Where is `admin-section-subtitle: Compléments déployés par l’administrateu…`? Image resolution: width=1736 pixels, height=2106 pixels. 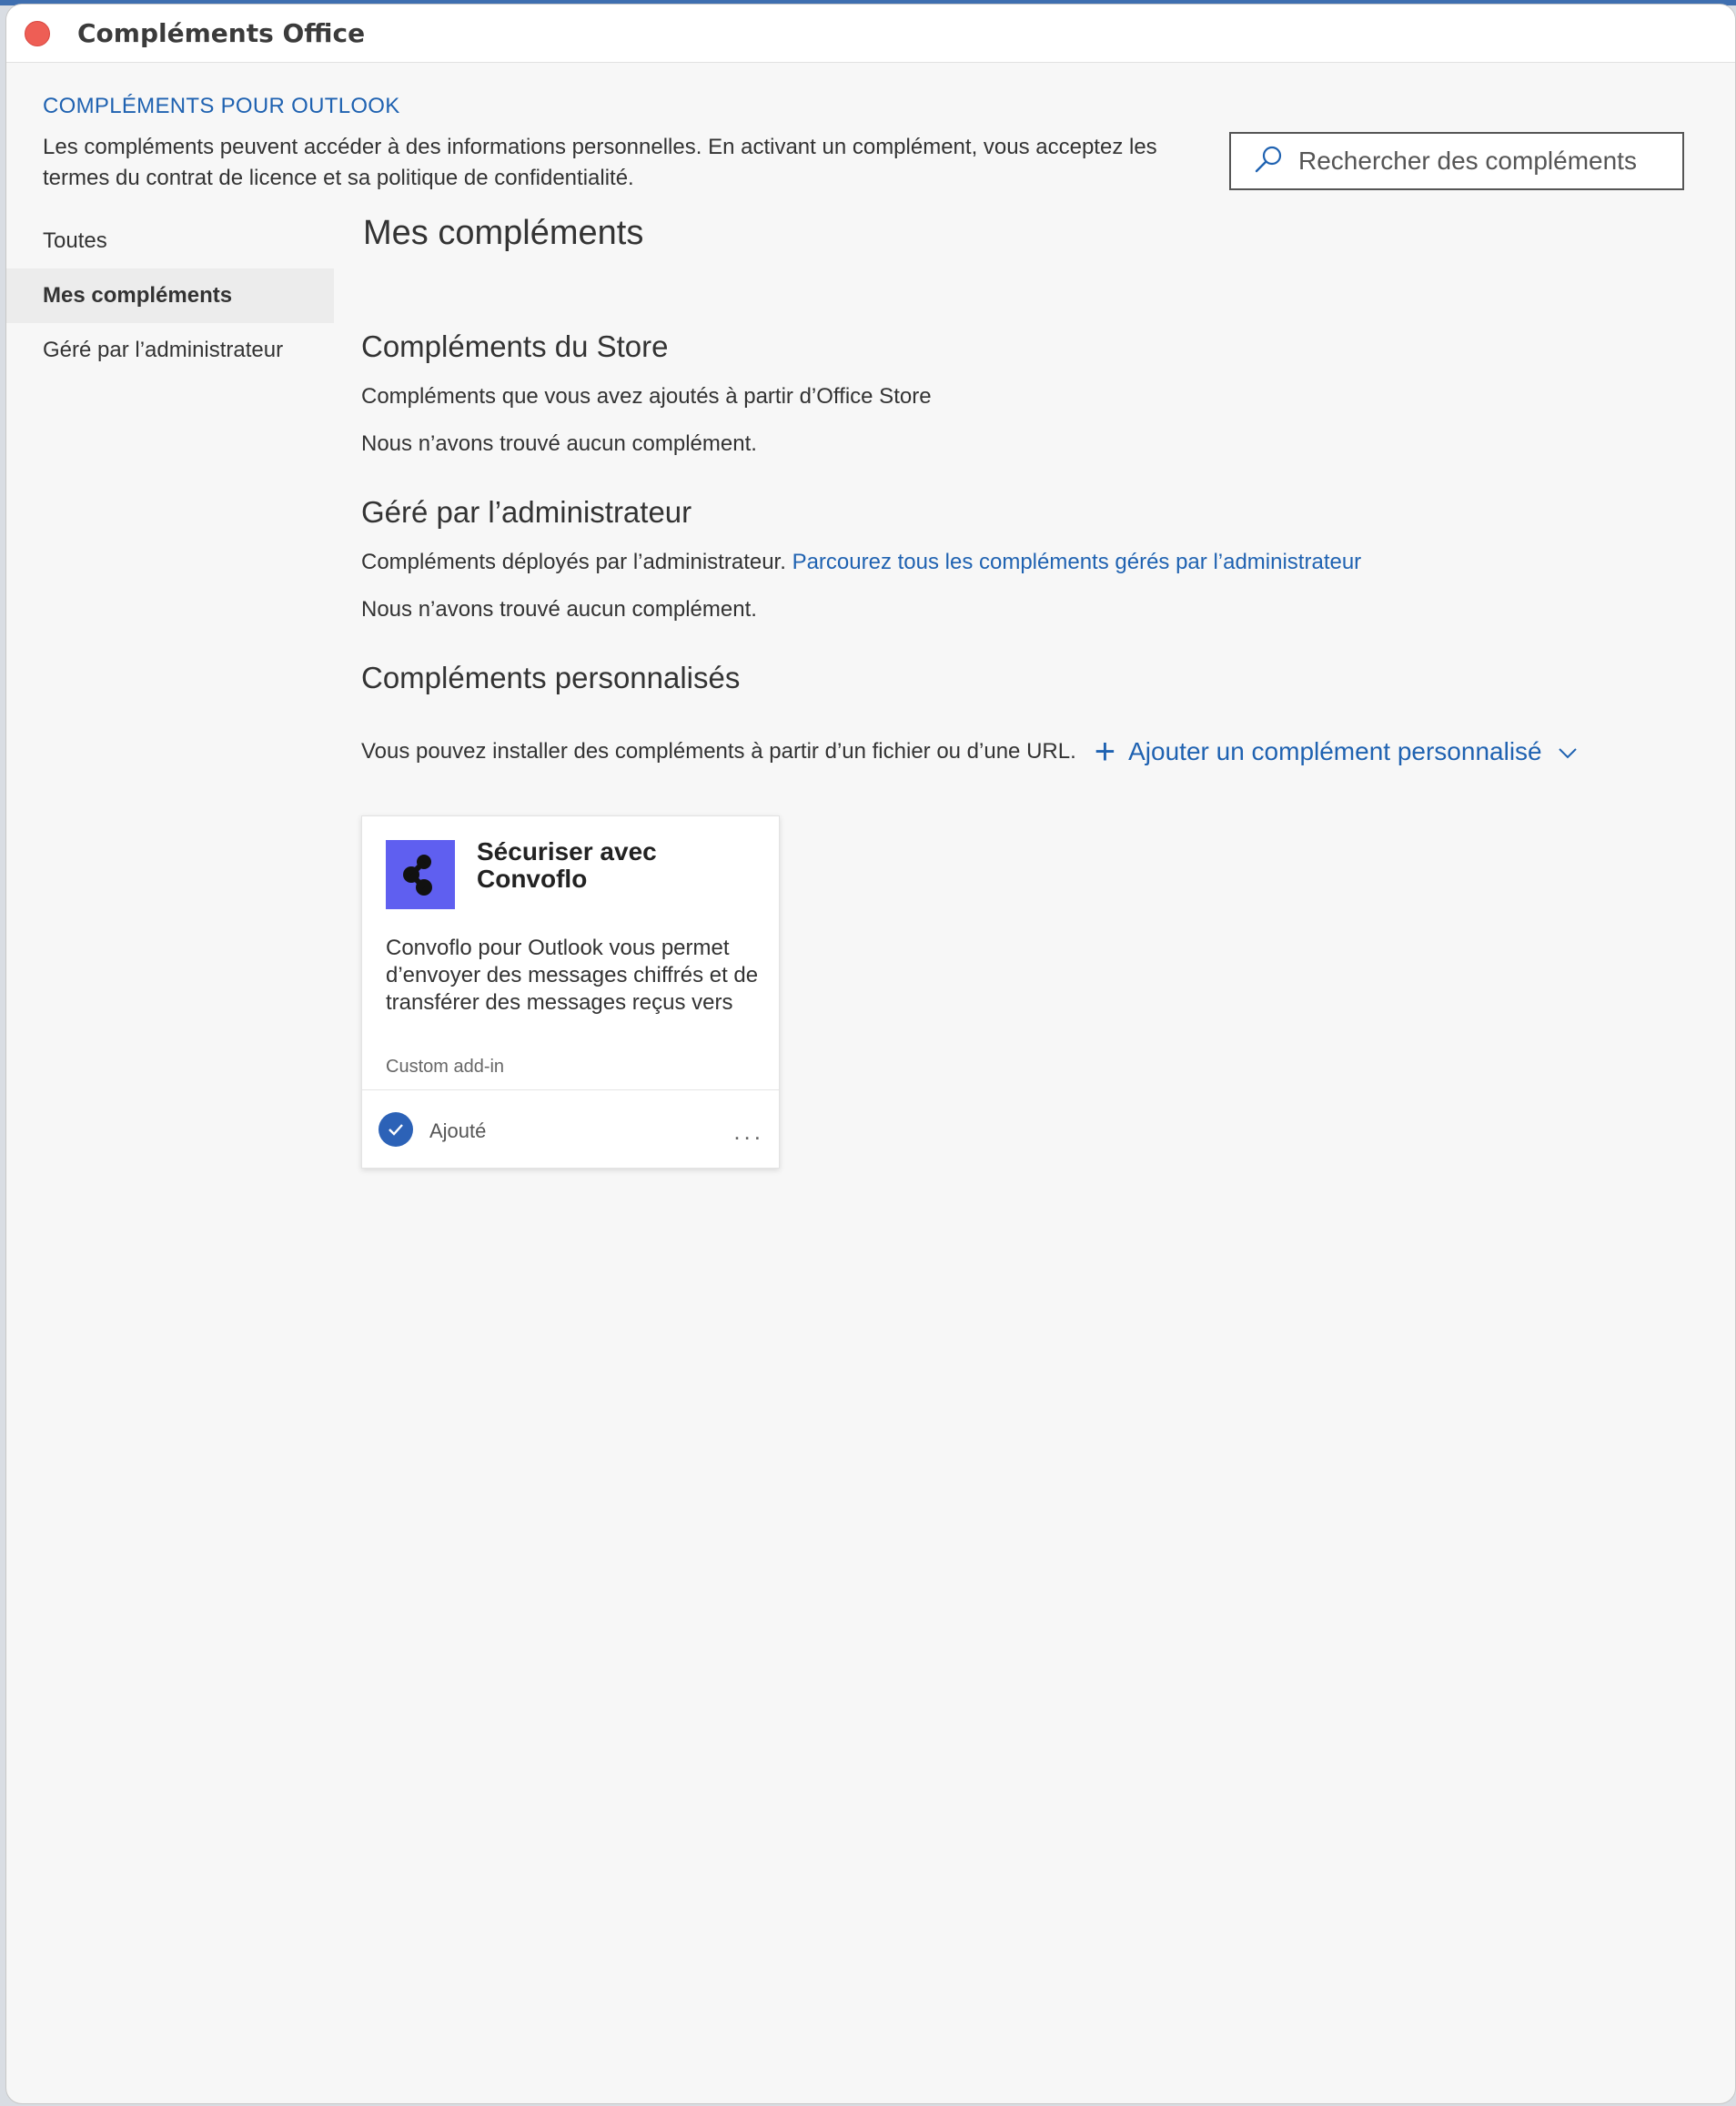 admin-section-subtitle: Compléments déployés par l’administrateu… is located at coordinates (1034, 562).